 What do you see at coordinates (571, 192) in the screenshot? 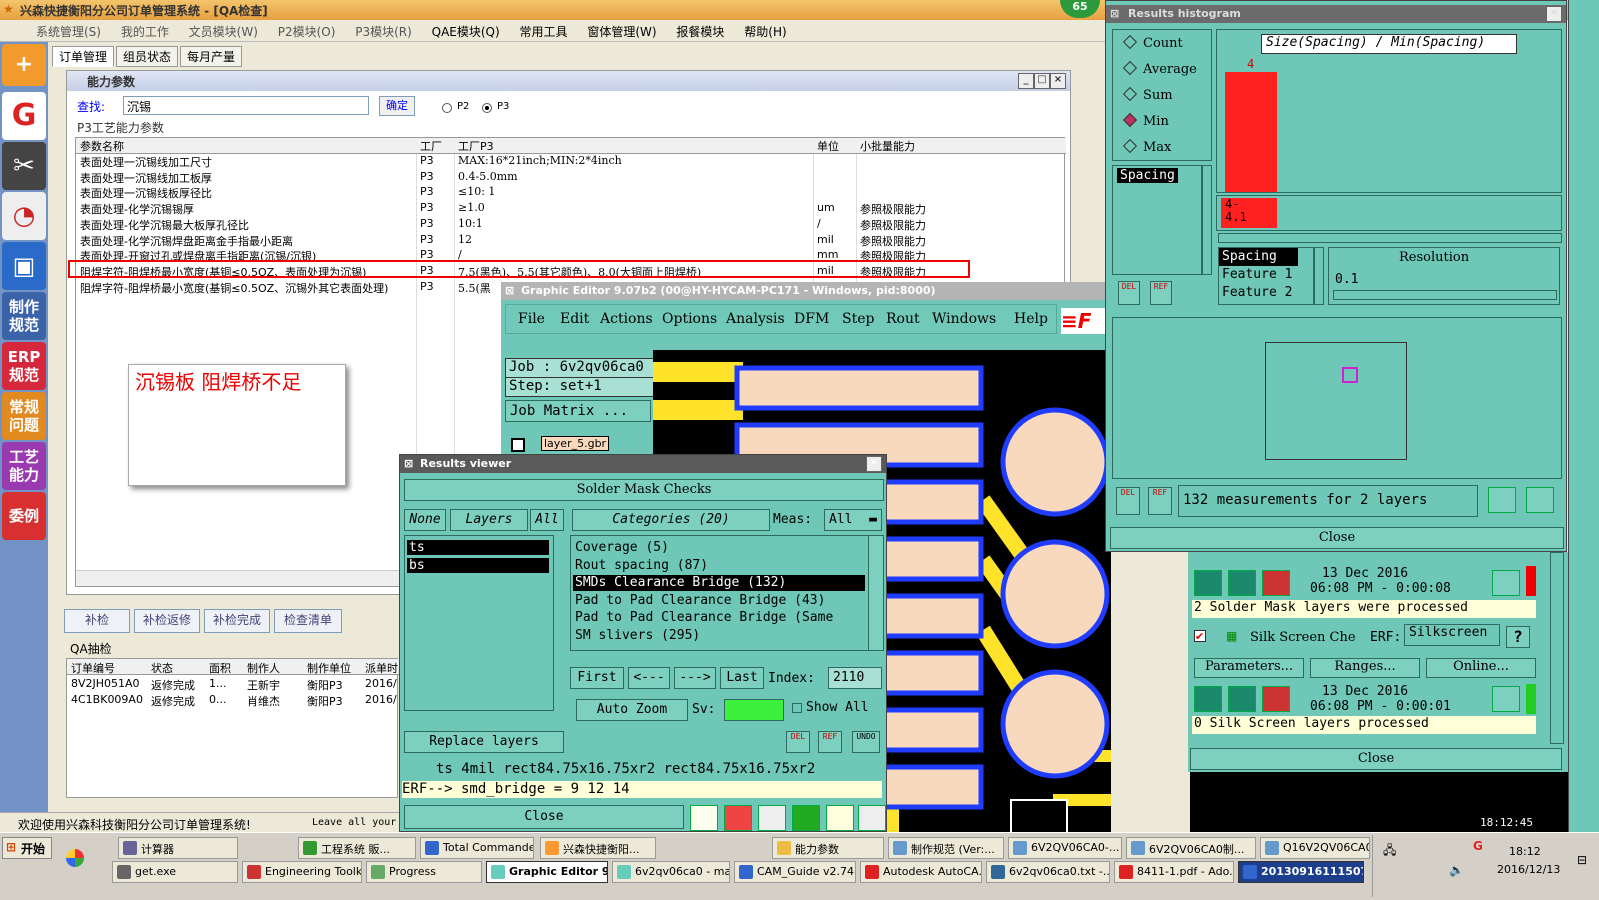
I see `table-row: 表面处理一沉锡线板厚径比 P3 ≤10: 1` at bounding box center [571, 192].